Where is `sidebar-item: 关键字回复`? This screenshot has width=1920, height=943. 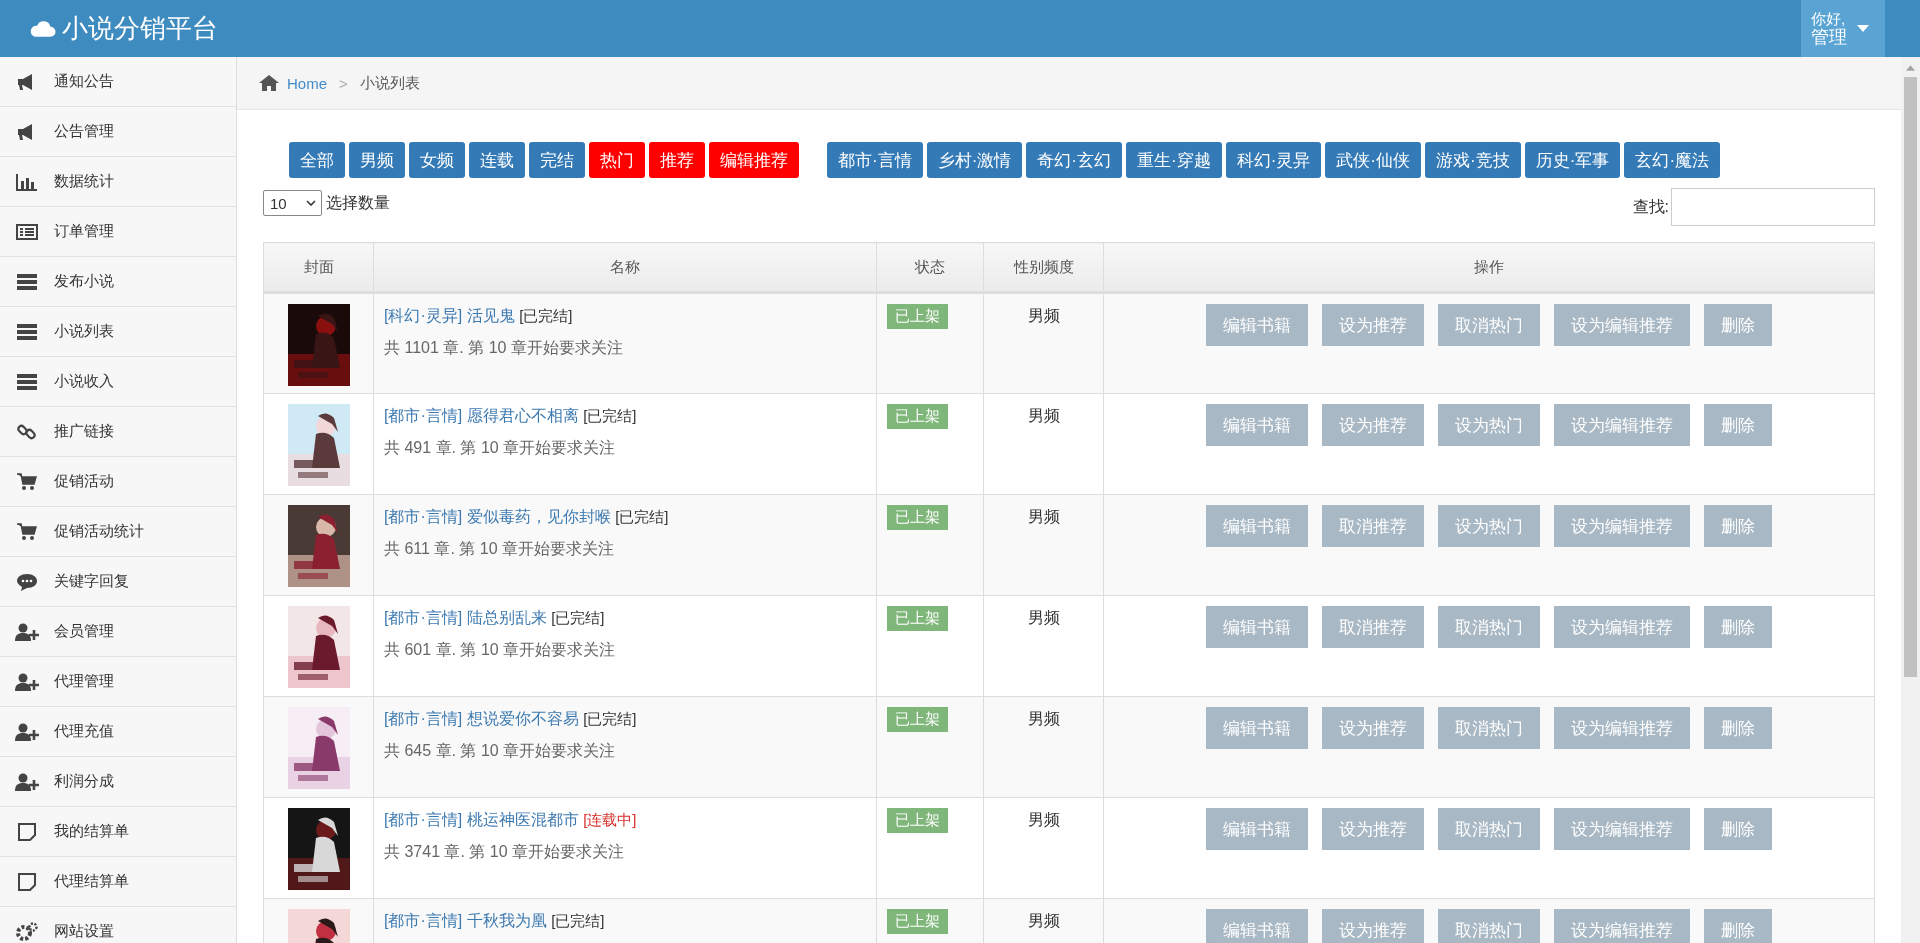 sidebar-item: 关键字回复 is located at coordinates (118, 582).